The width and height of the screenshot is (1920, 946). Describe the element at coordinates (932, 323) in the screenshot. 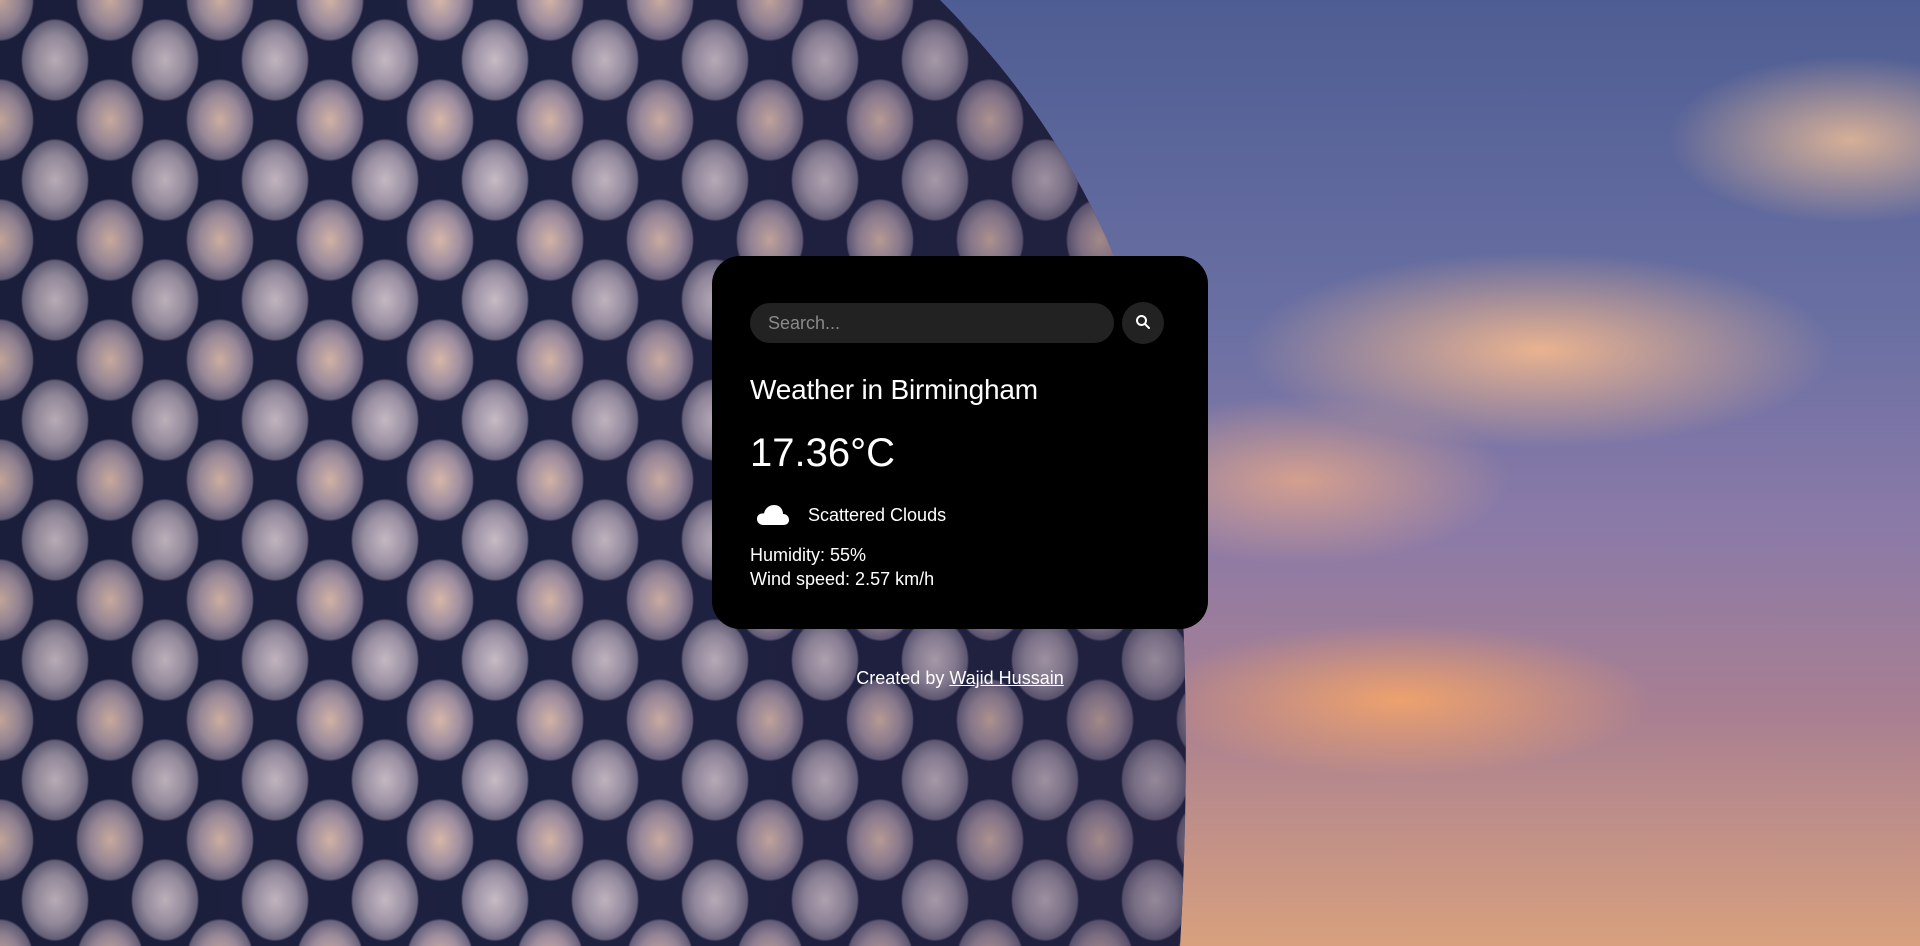

I see `search-input` at that location.